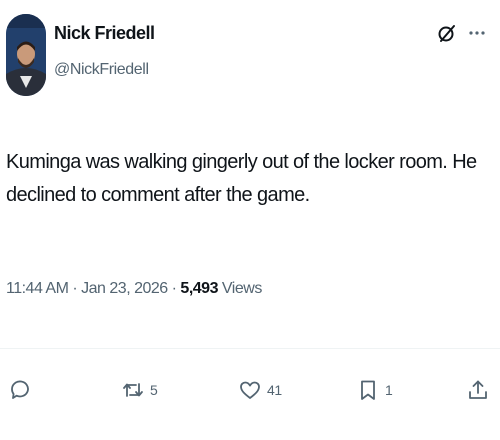 Image resolution: width=500 pixels, height=440 pixels. Describe the element at coordinates (368, 390) in the screenshot. I see `bookmark-icon` at that location.